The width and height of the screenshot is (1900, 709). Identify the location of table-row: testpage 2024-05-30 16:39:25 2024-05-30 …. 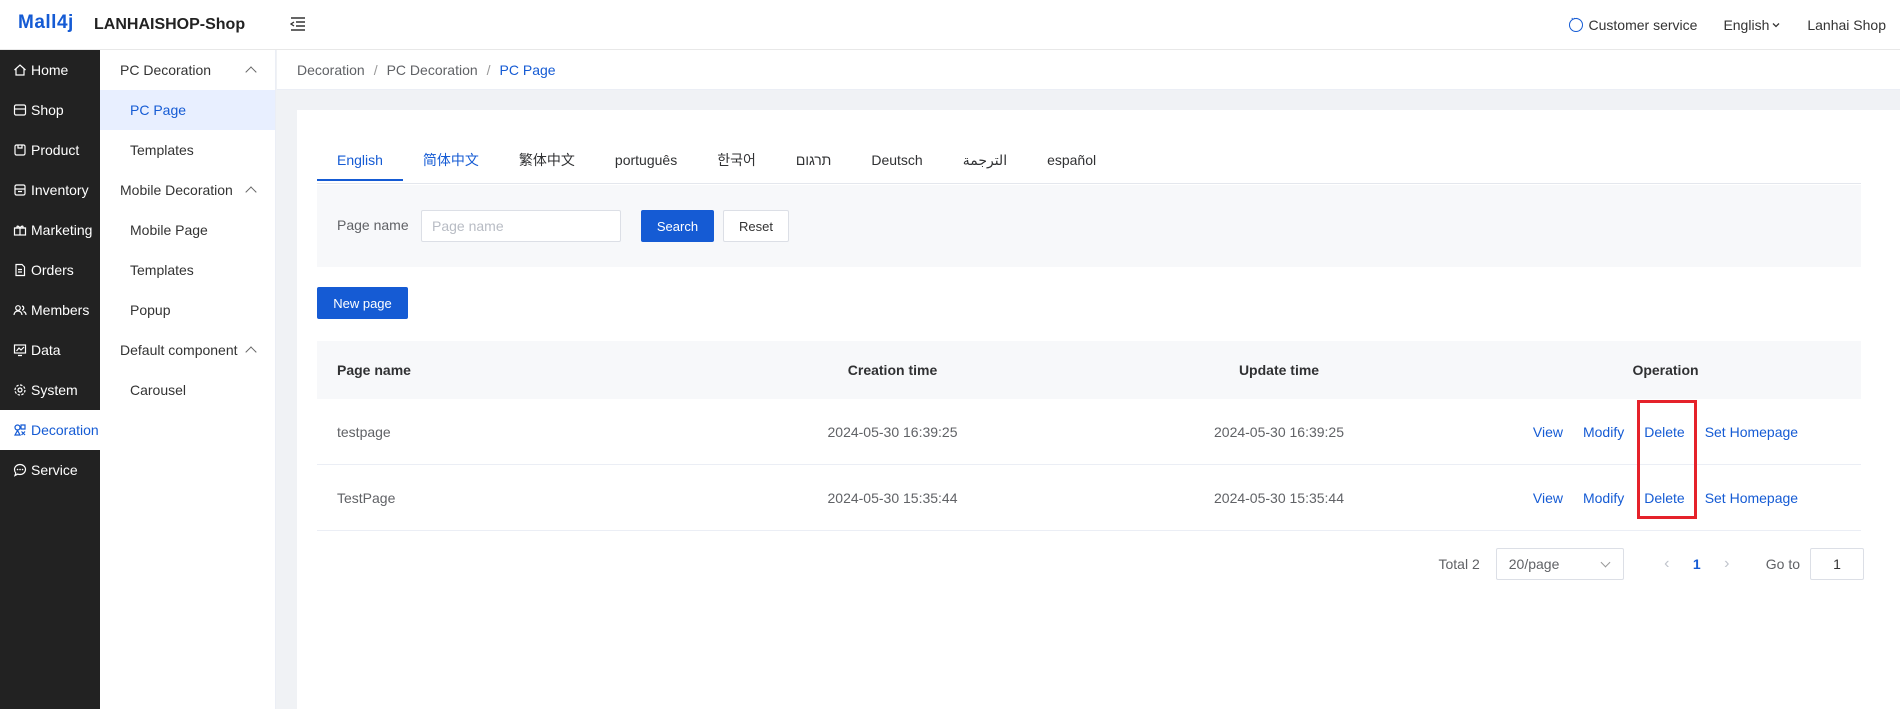
(1089, 432).